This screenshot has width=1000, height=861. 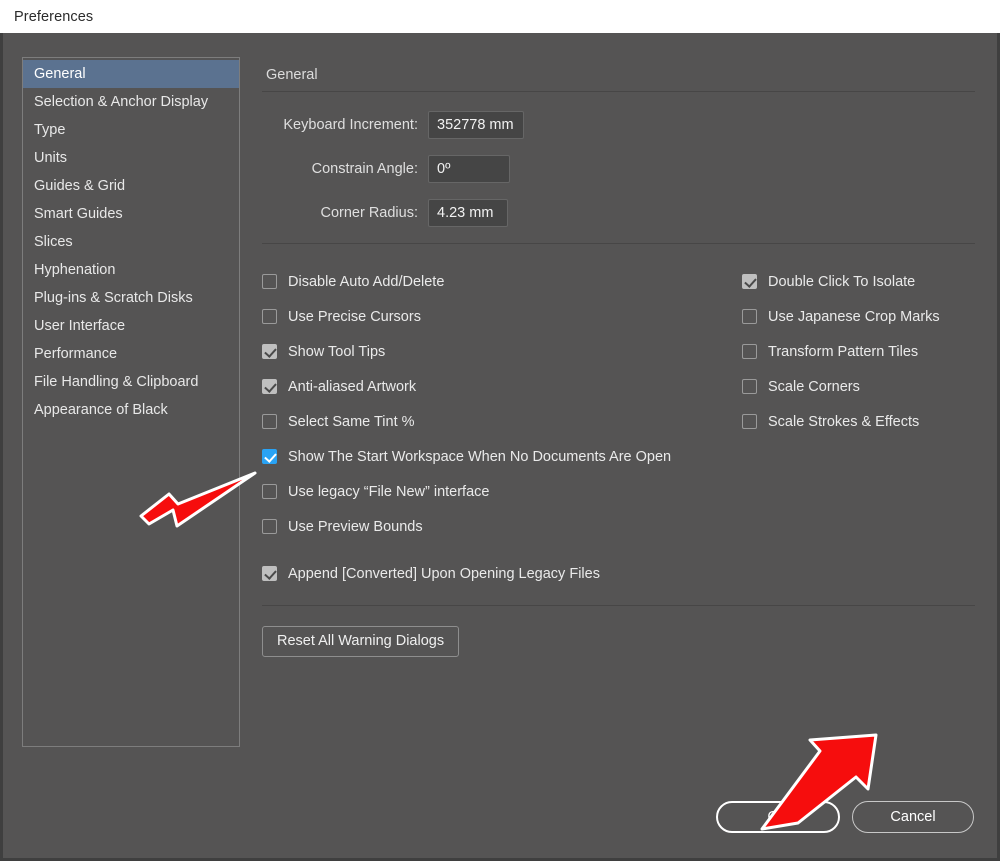 I want to click on sidebar-item-plug-ins-scratch-disks: Plug-ins & Scratch Disks, so click(x=131, y=298).